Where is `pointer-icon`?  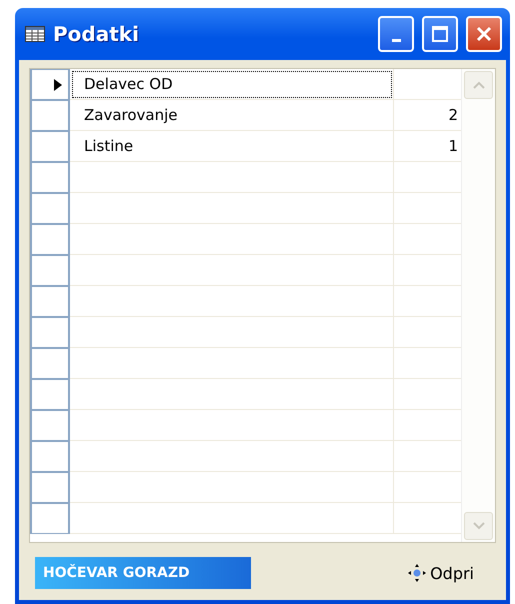
pointer-icon is located at coordinates (58, 84).